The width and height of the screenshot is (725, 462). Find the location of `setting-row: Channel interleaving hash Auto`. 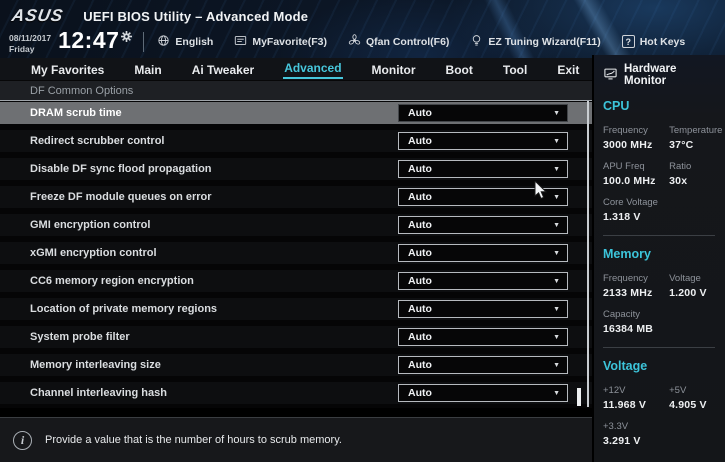

setting-row: Channel interleaving hash Auto is located at coordinates (296, 393).